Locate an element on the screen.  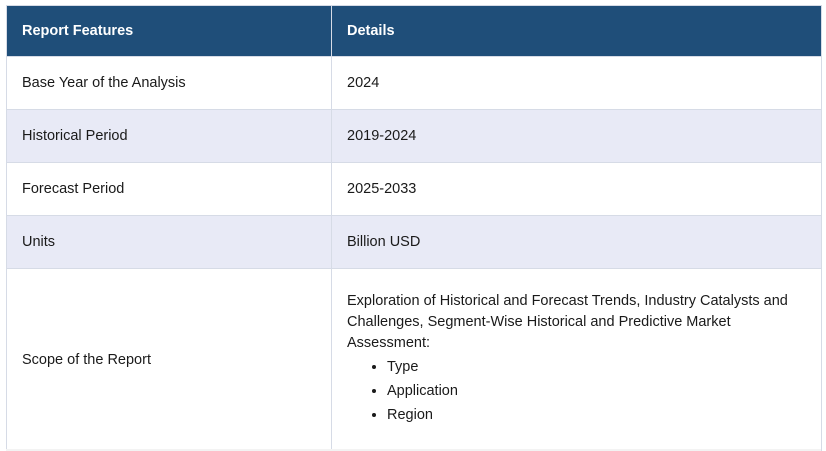
detail-cell: 2024 is located at coordinates (576, 83).